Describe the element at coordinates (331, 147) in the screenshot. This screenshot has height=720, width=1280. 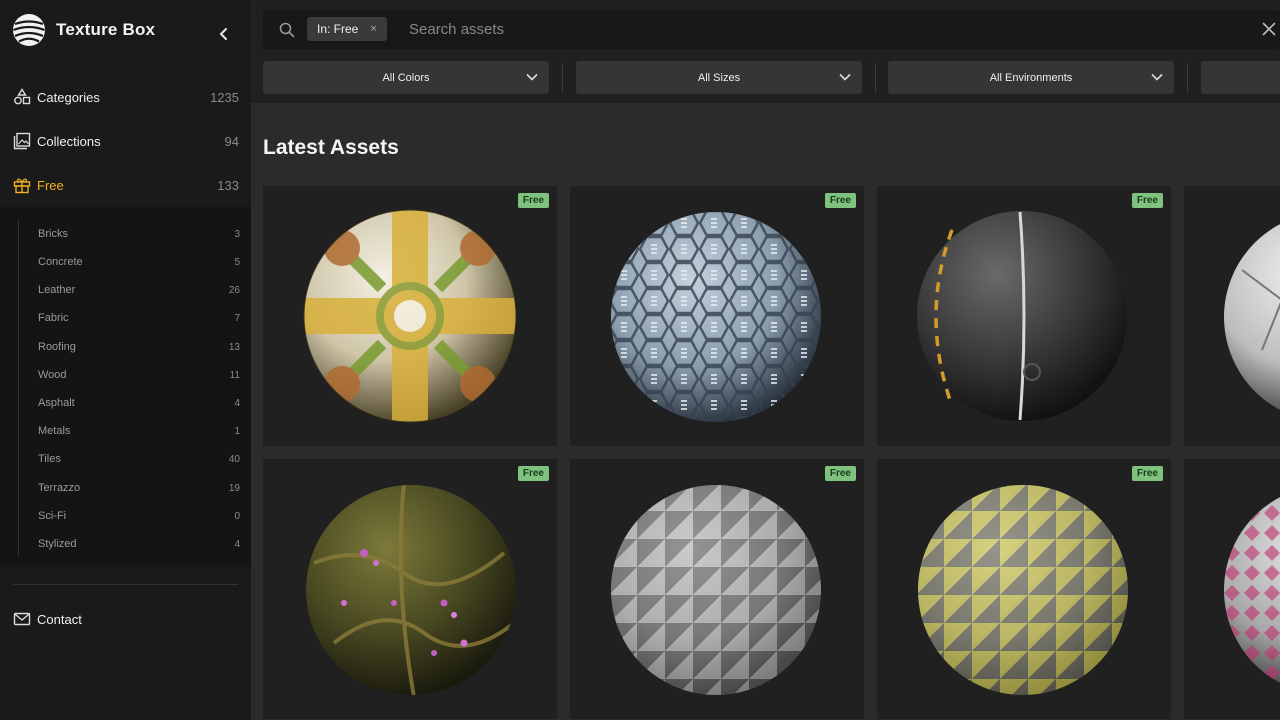
I see `section-heading: Latest Assets` at that location.